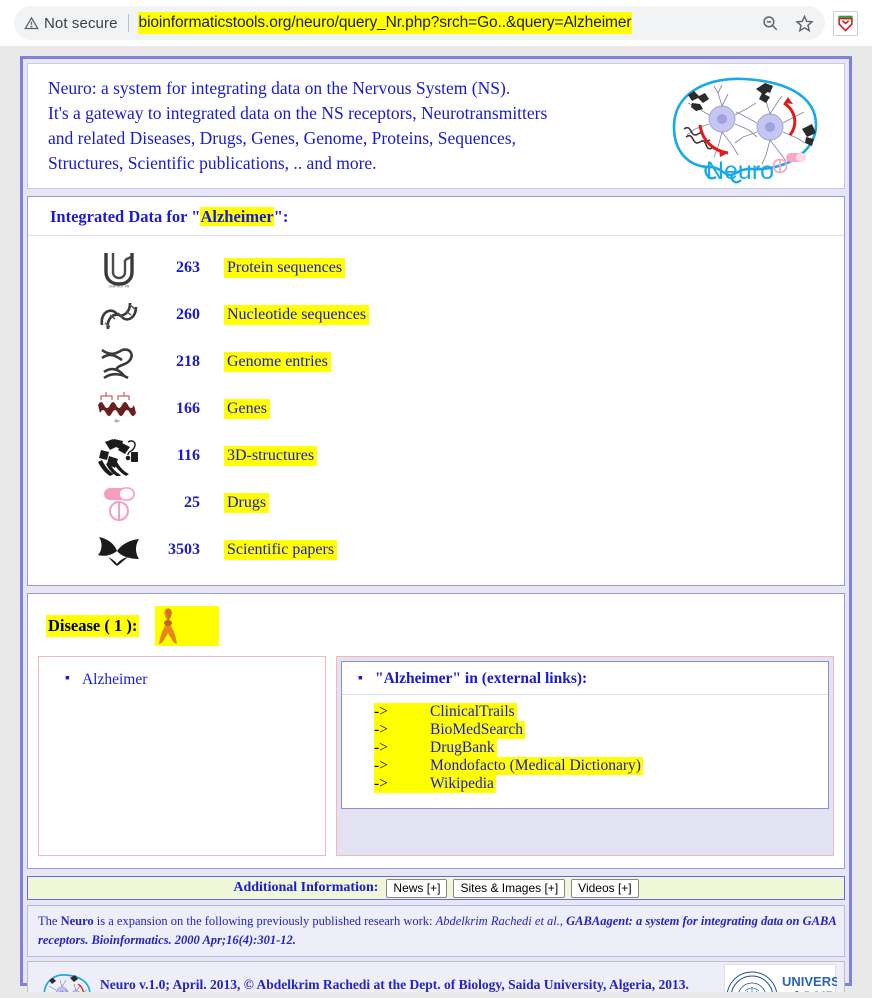 This screenshot has height=998, width=872. Describe the element at coordinates (119, 362) in the screenshot. I see `chromosome-icon` at that location.